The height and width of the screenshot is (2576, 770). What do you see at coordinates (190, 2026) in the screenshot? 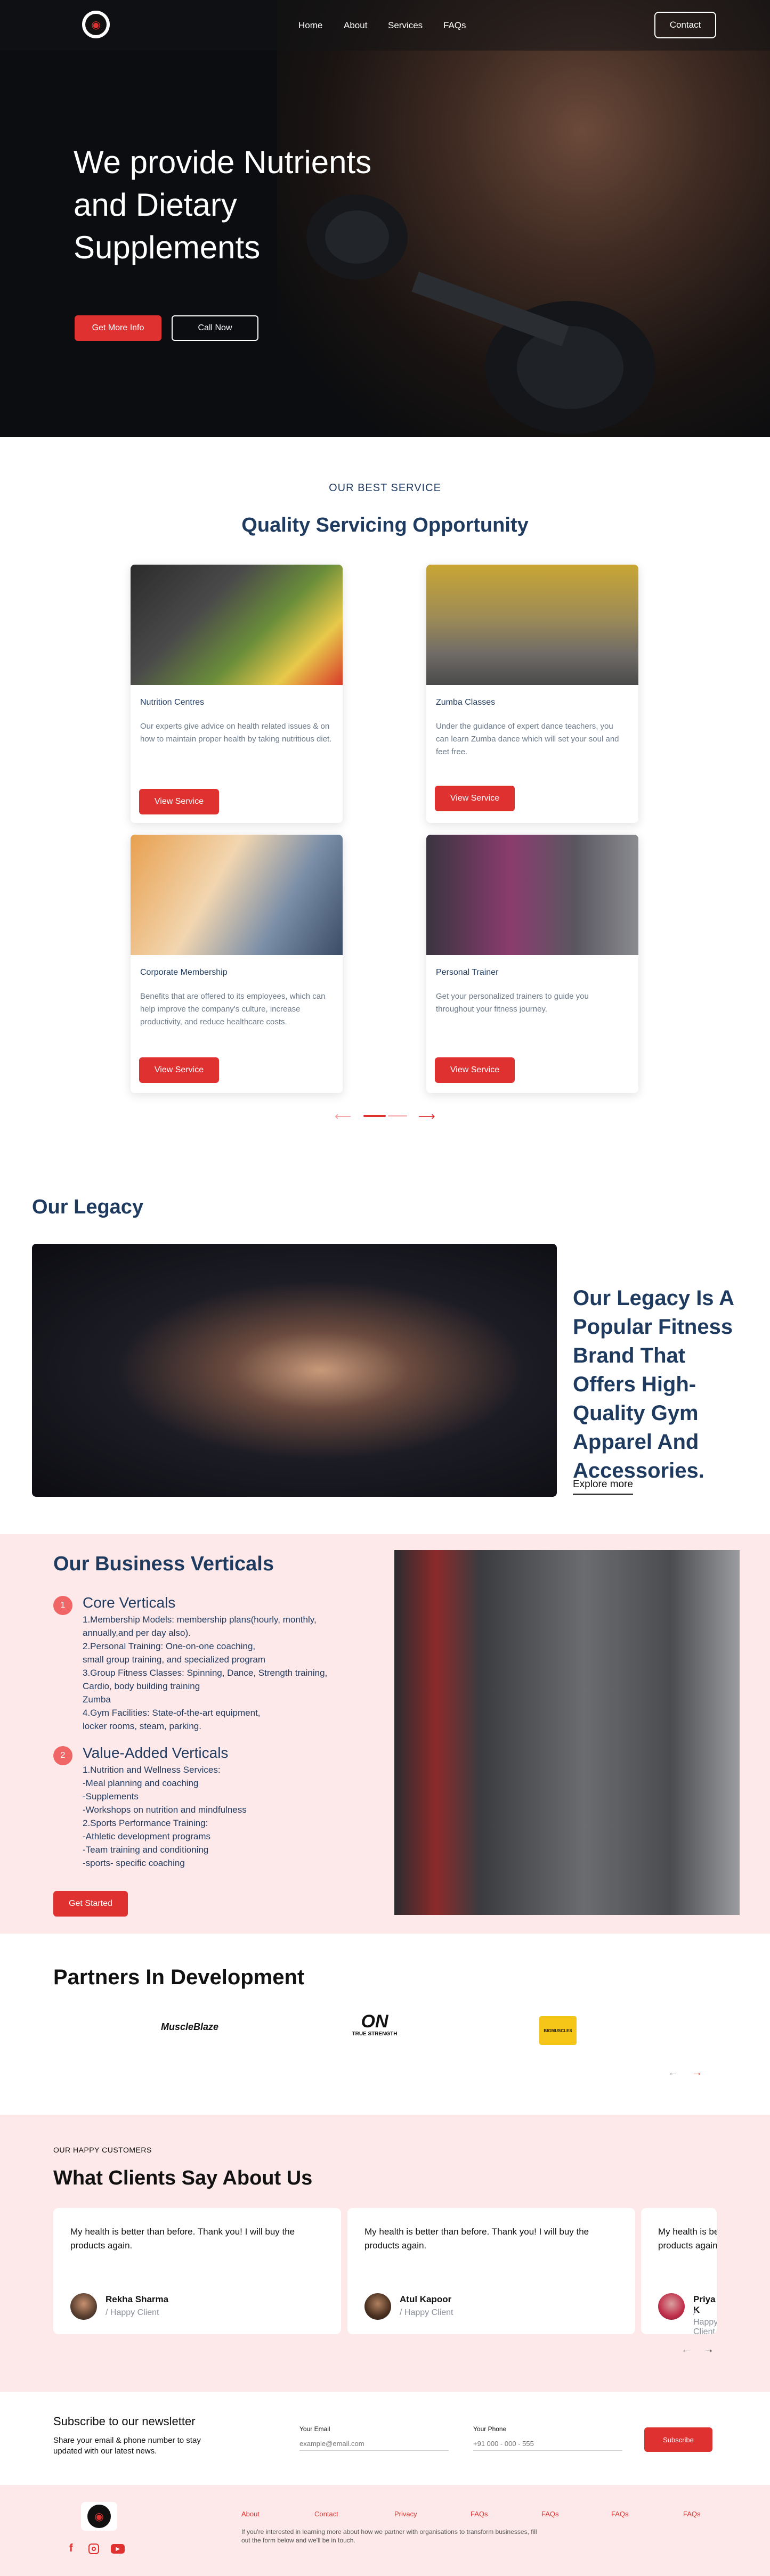
I see `partner-logo-muscleblaze: MuscleBlaze` at bounding box center [190, 2026].